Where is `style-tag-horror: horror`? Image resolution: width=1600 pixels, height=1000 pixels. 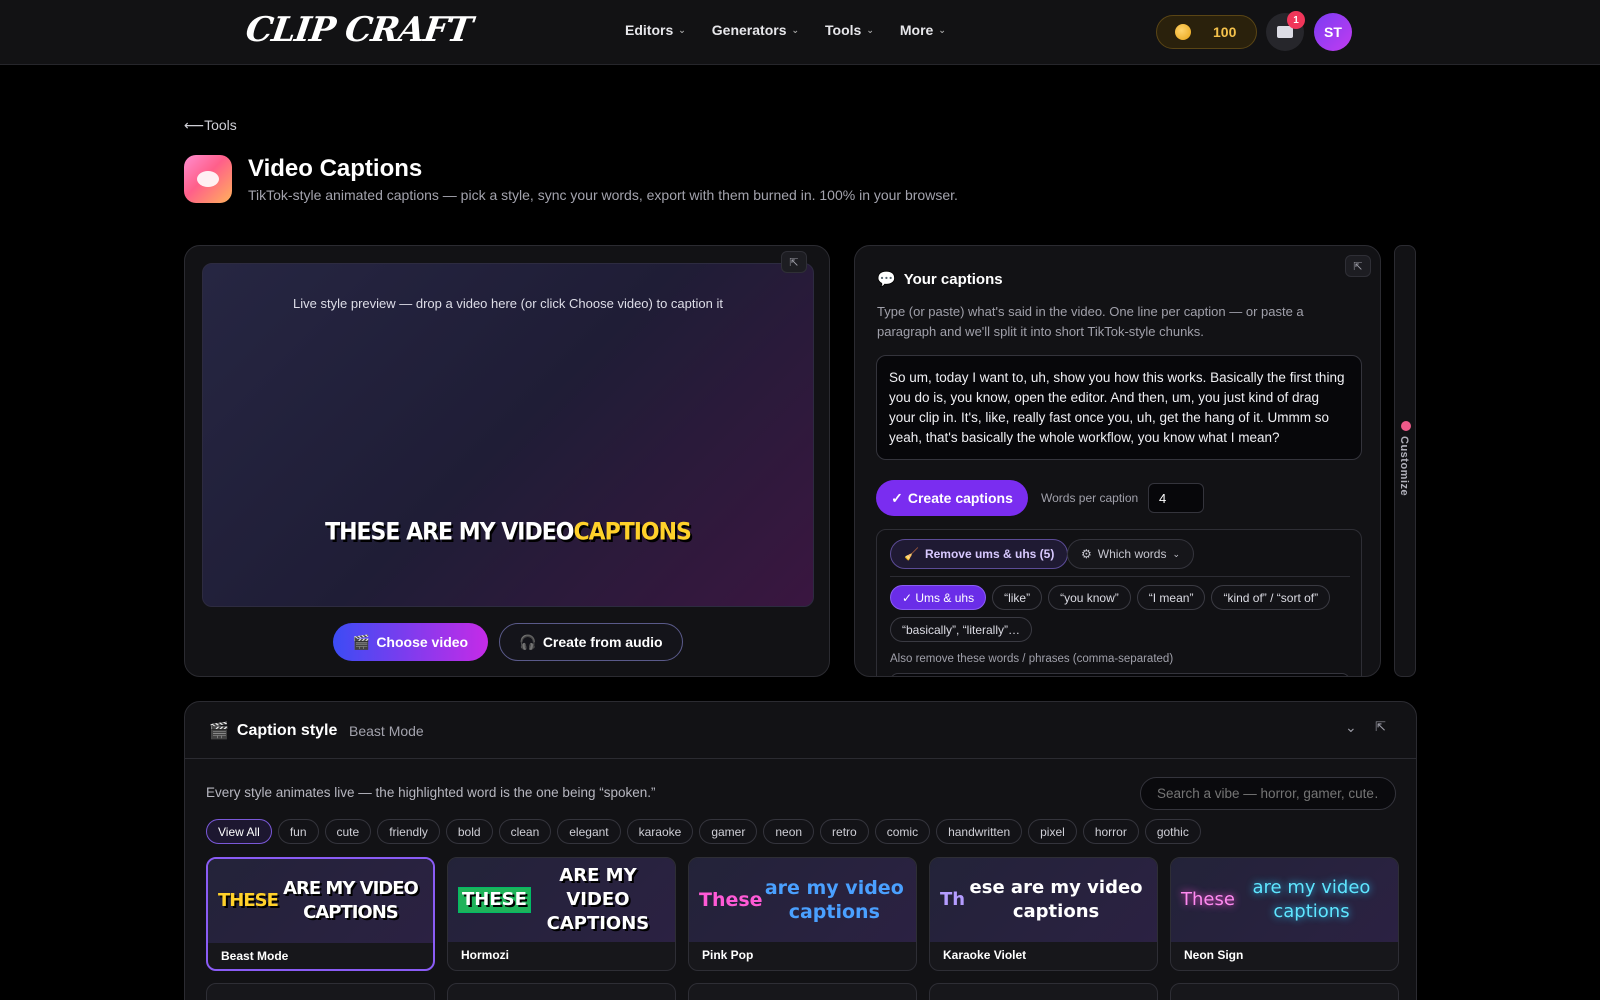 style-tag-horror: horror is located at coordinates (1110, 831).